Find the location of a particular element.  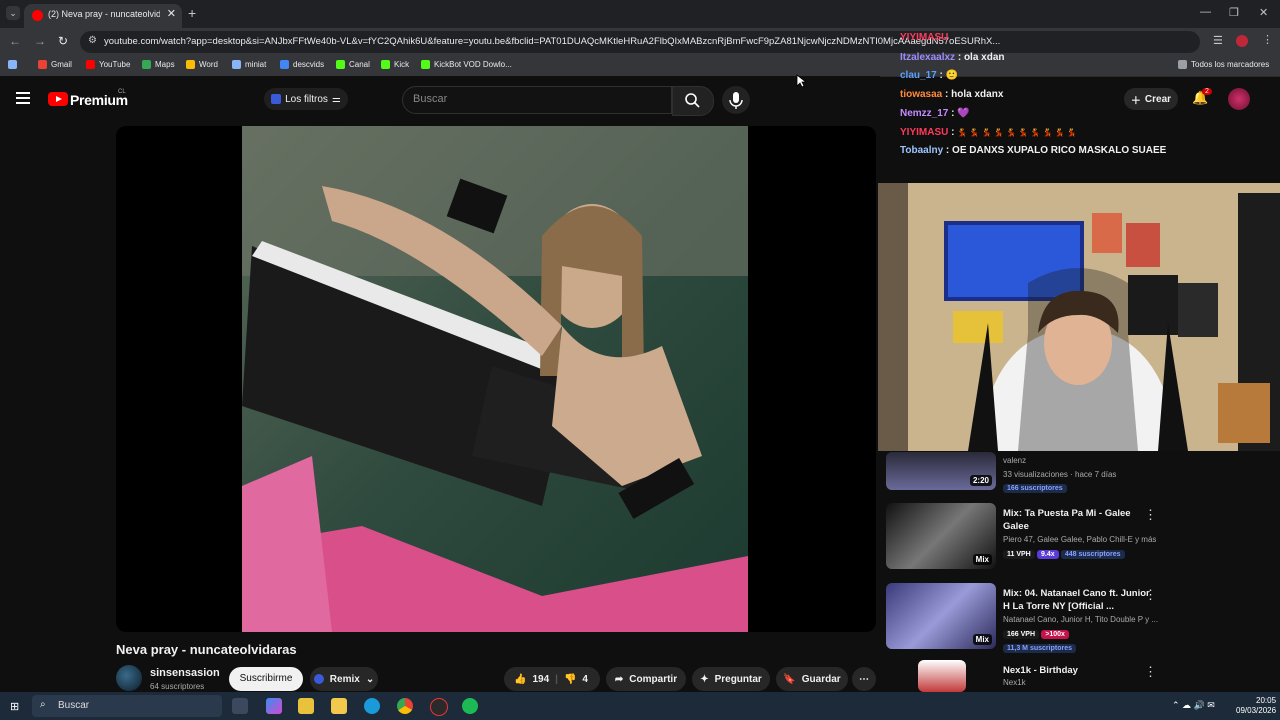

chat-message: tiowasaa : hola xdanx is located at coordinates (952, 94).